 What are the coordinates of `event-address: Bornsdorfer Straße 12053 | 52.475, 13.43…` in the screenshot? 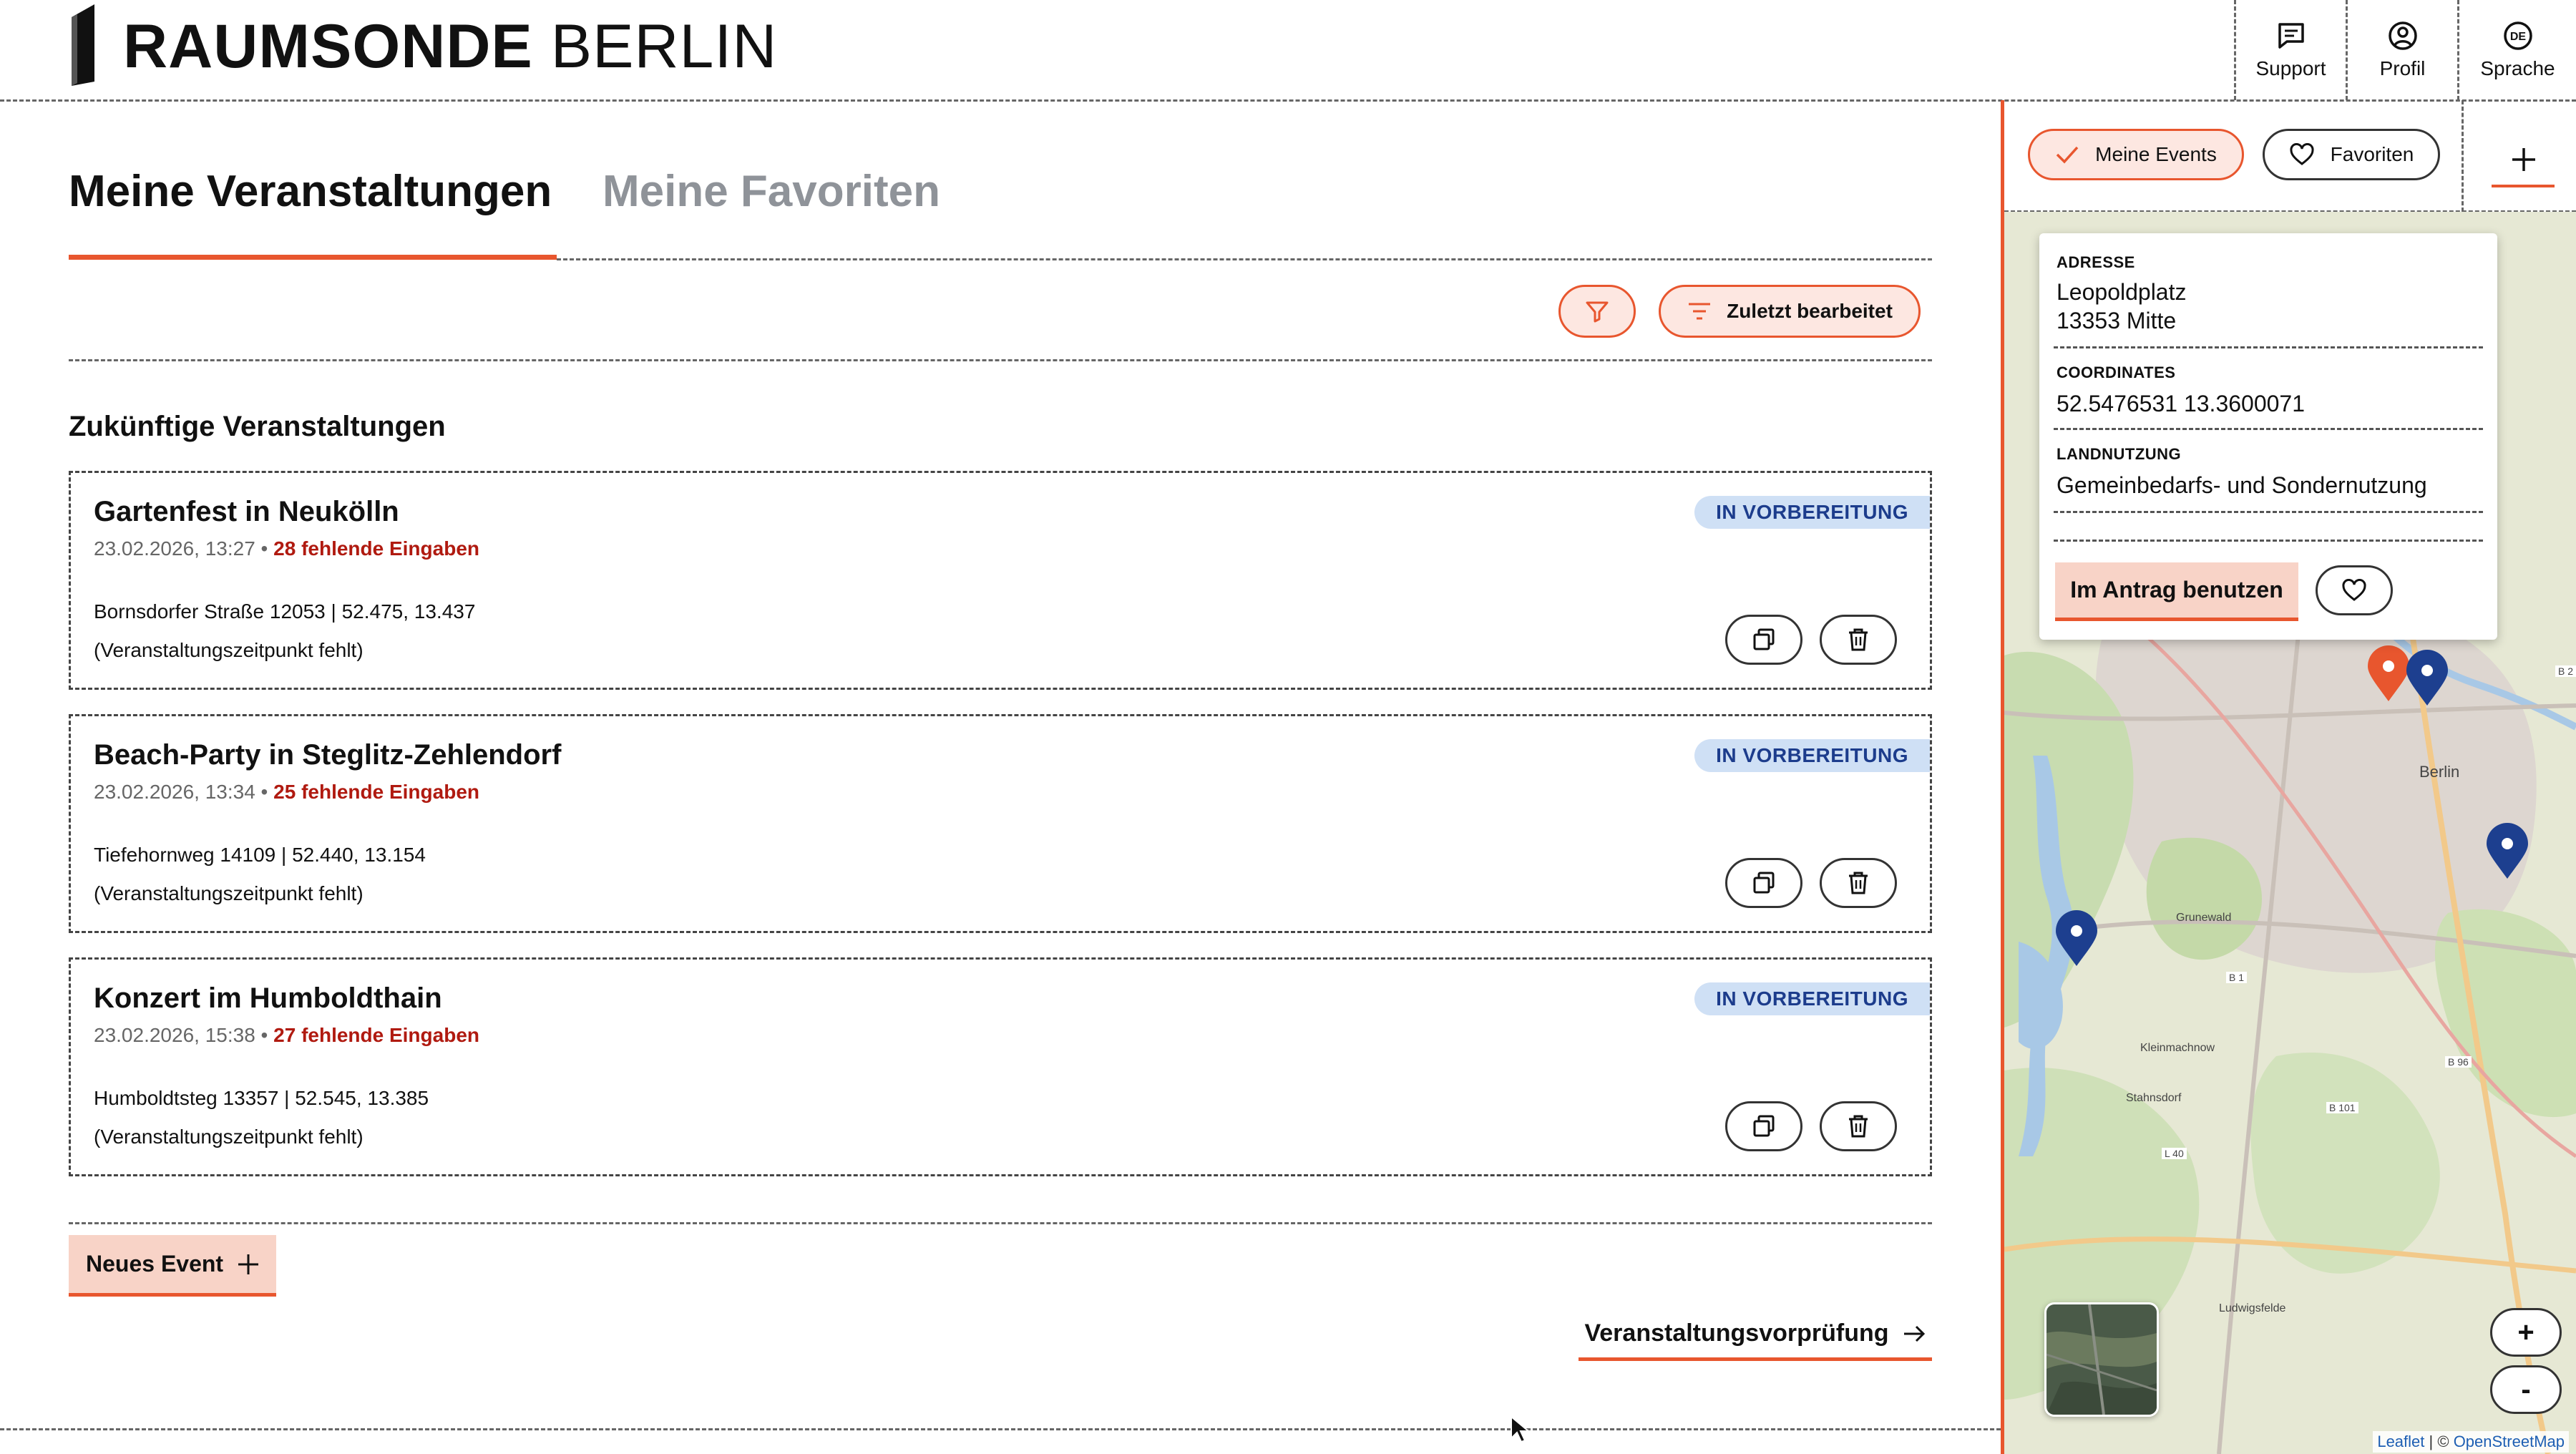 It's located at (285, 611).